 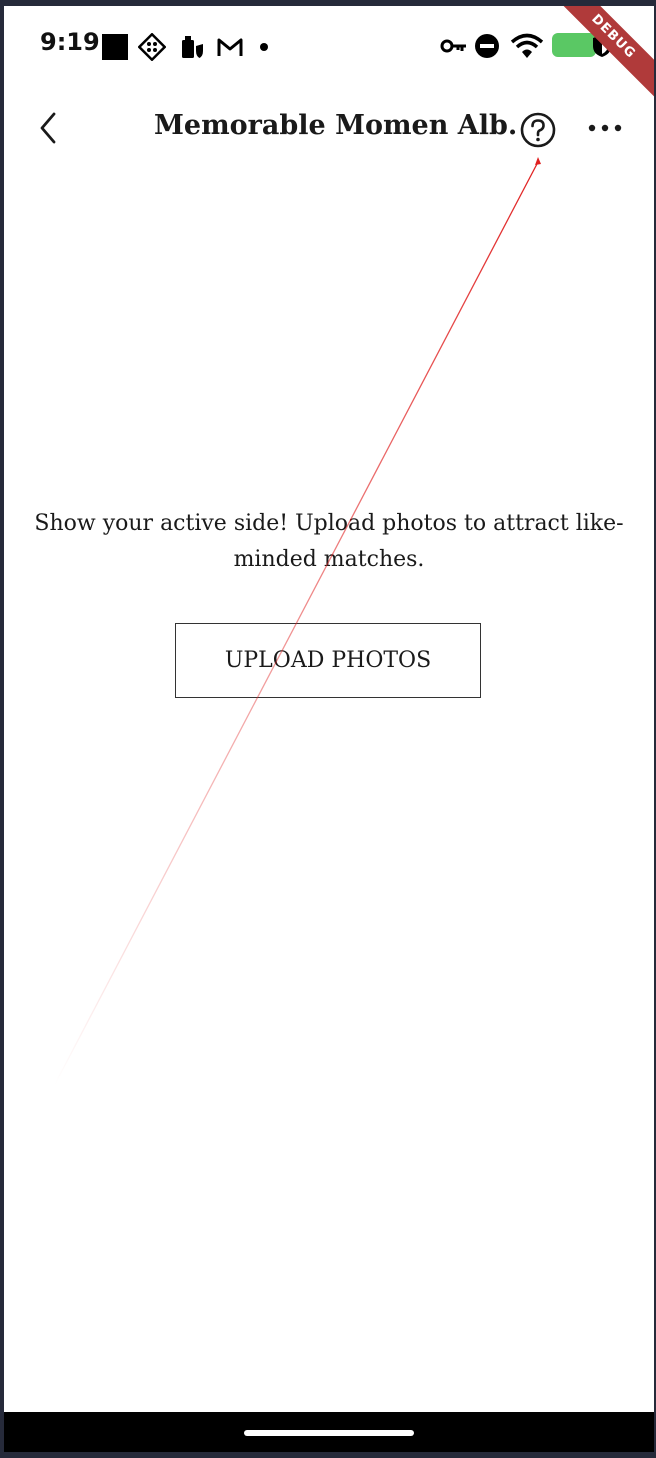 I want to click on more-horizontal-icon, so click(x=605, y=128).